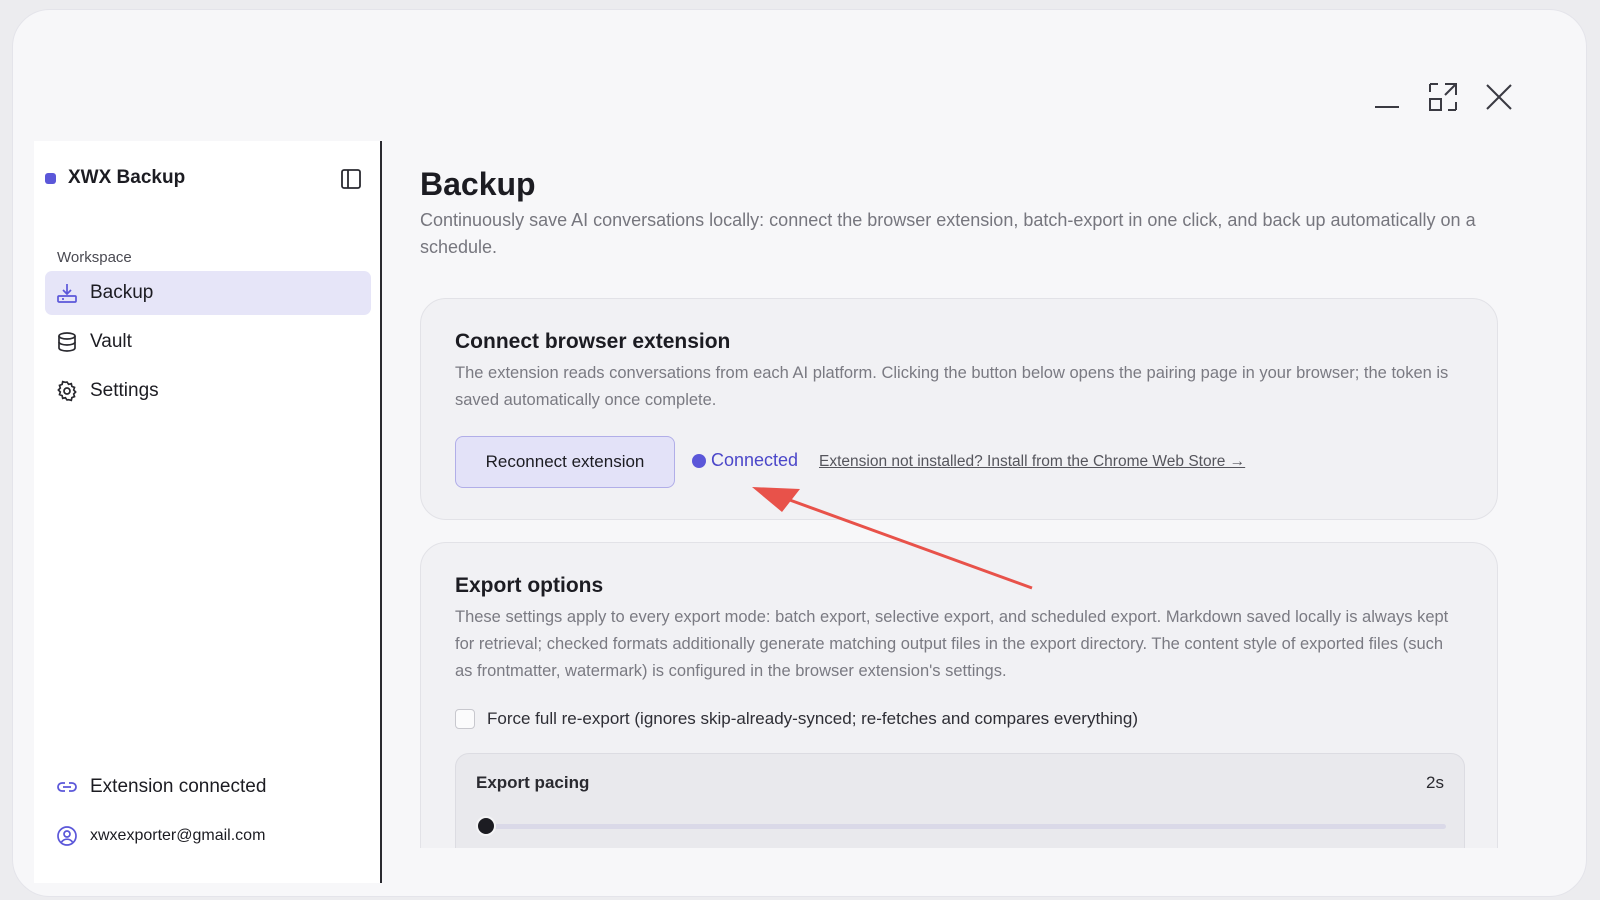  What do you see at coordinates (178, 786) in the screenshot?
I see `extension-status-label: Extension connected` at bounding box center [178, 786].